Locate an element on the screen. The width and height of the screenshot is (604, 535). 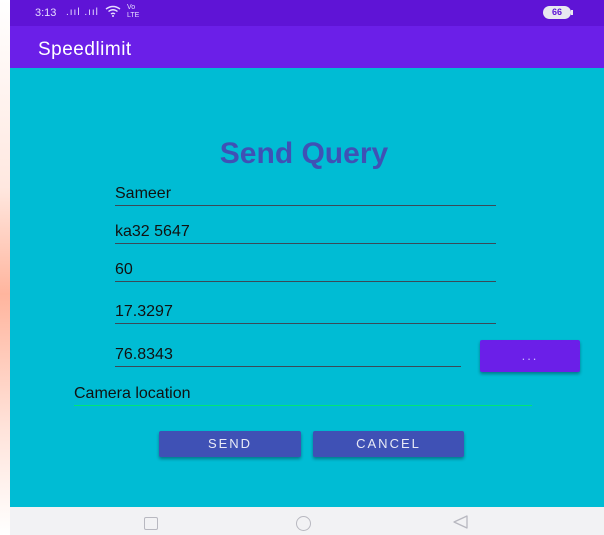
lte-icon: Vo LTE is located at coordinates (133, 12).